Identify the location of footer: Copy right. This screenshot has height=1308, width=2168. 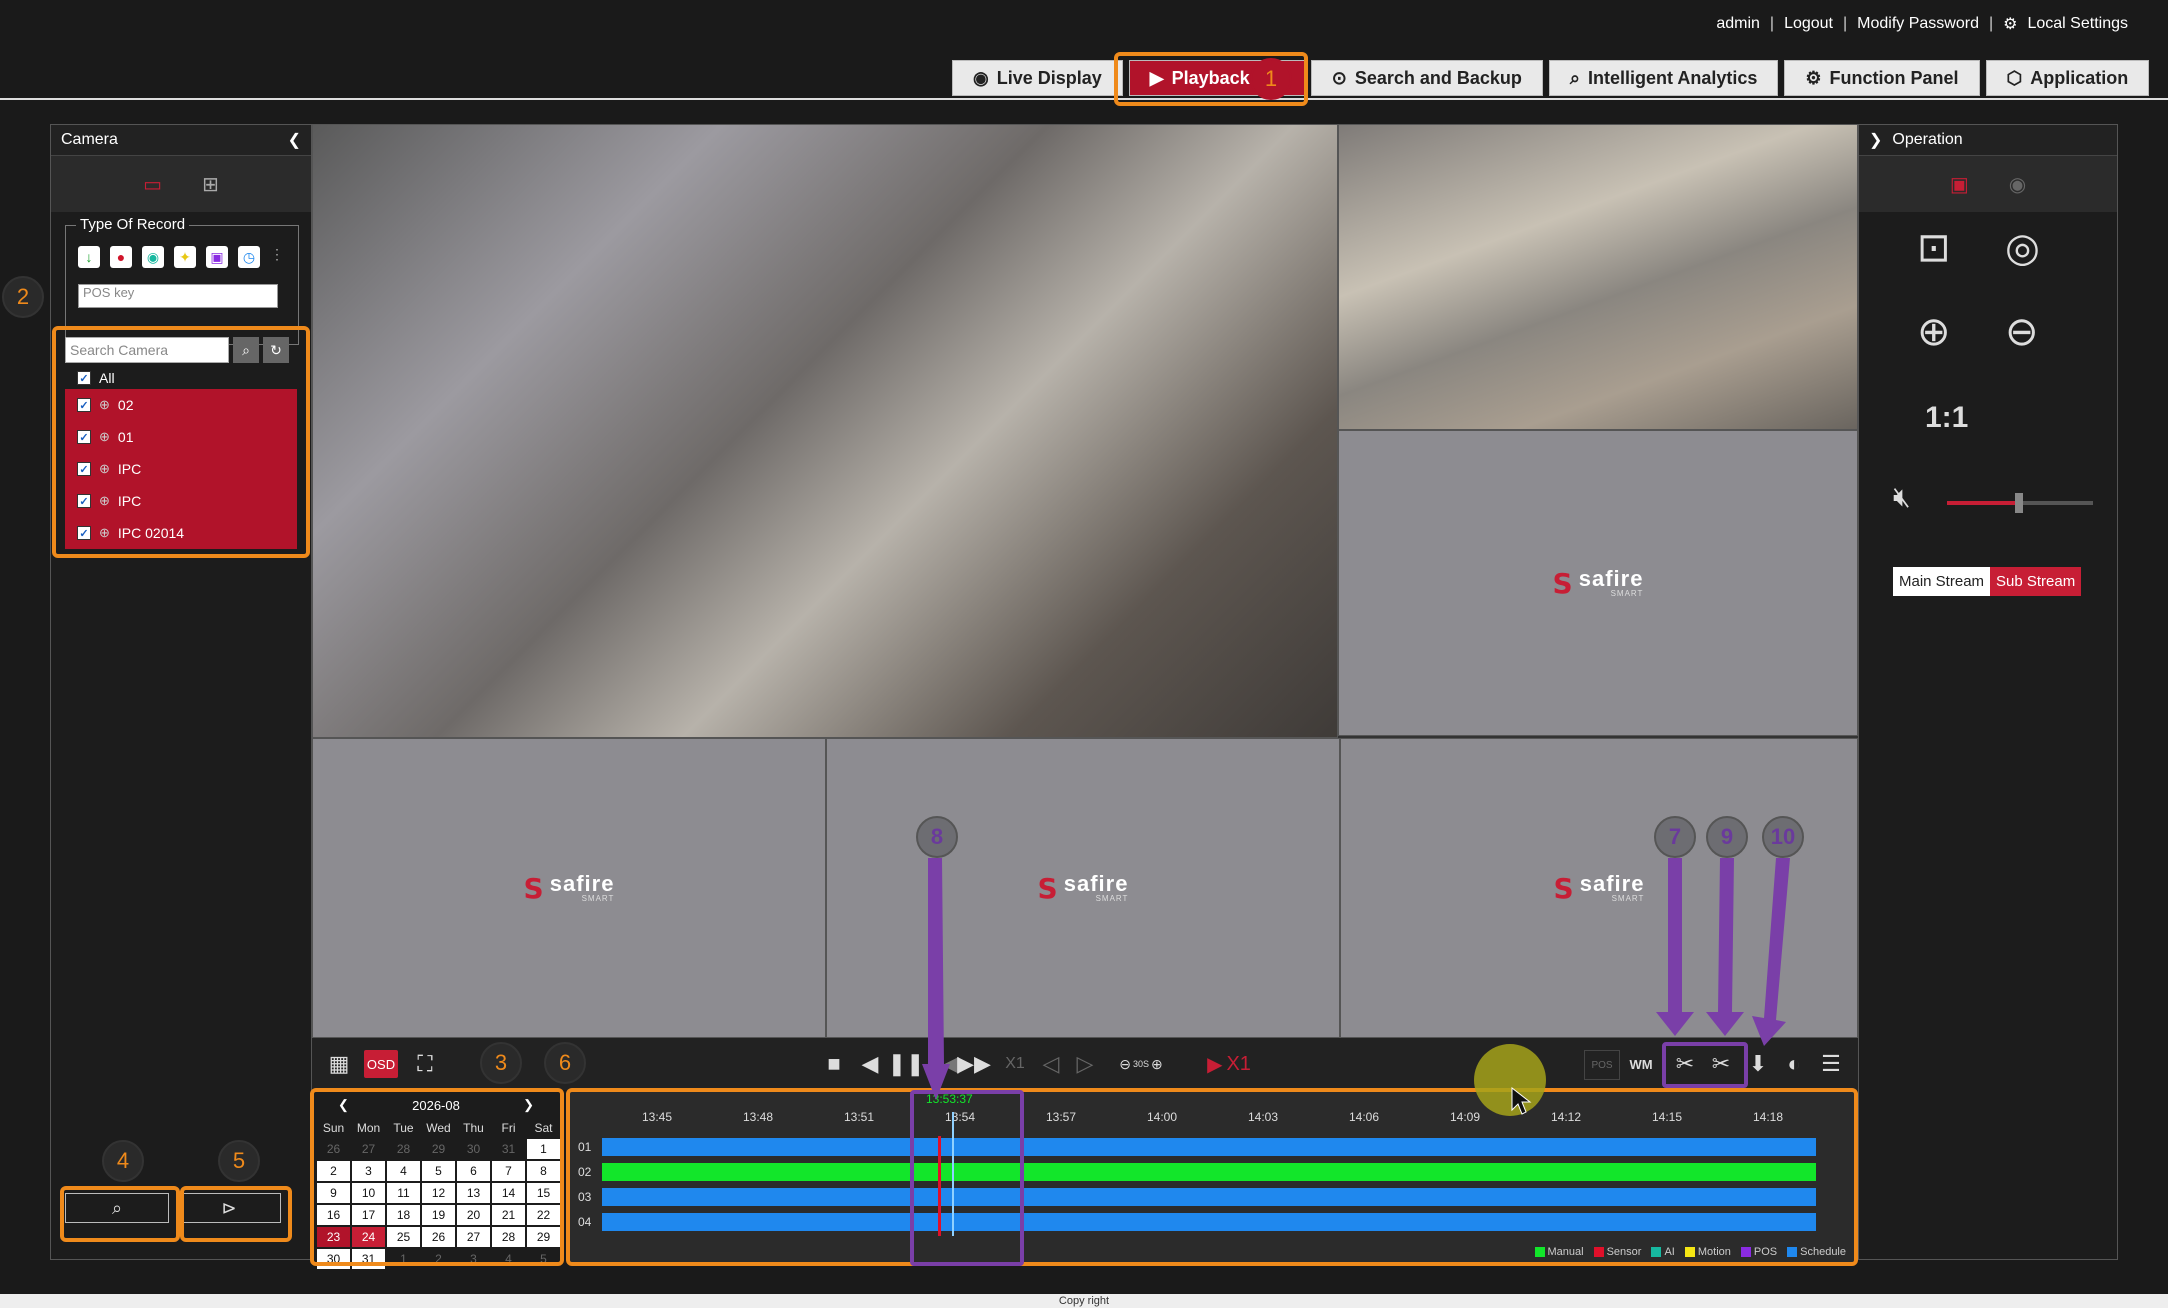
(1084, 1301).